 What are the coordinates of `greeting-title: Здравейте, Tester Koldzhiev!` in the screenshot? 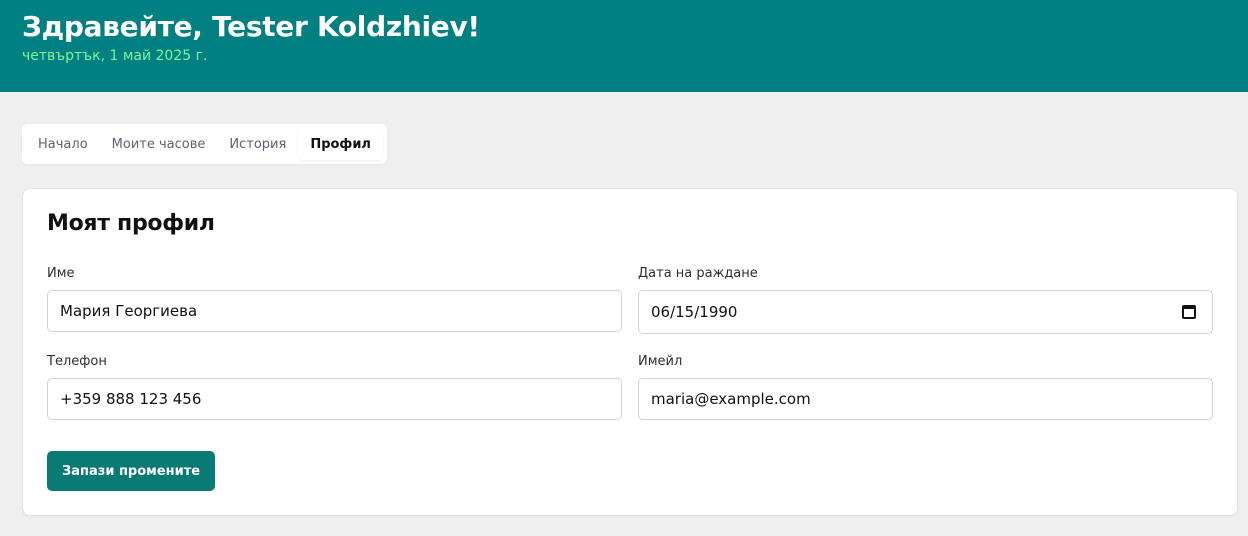 It's located at (251, 26).